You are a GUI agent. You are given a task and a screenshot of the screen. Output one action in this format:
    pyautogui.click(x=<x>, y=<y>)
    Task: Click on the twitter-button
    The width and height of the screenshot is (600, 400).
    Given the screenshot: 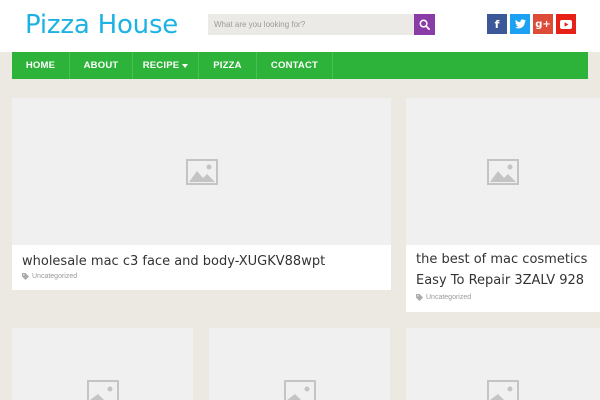 What is the action you would take?
    pyautogui.click(x=520, y=24)
    